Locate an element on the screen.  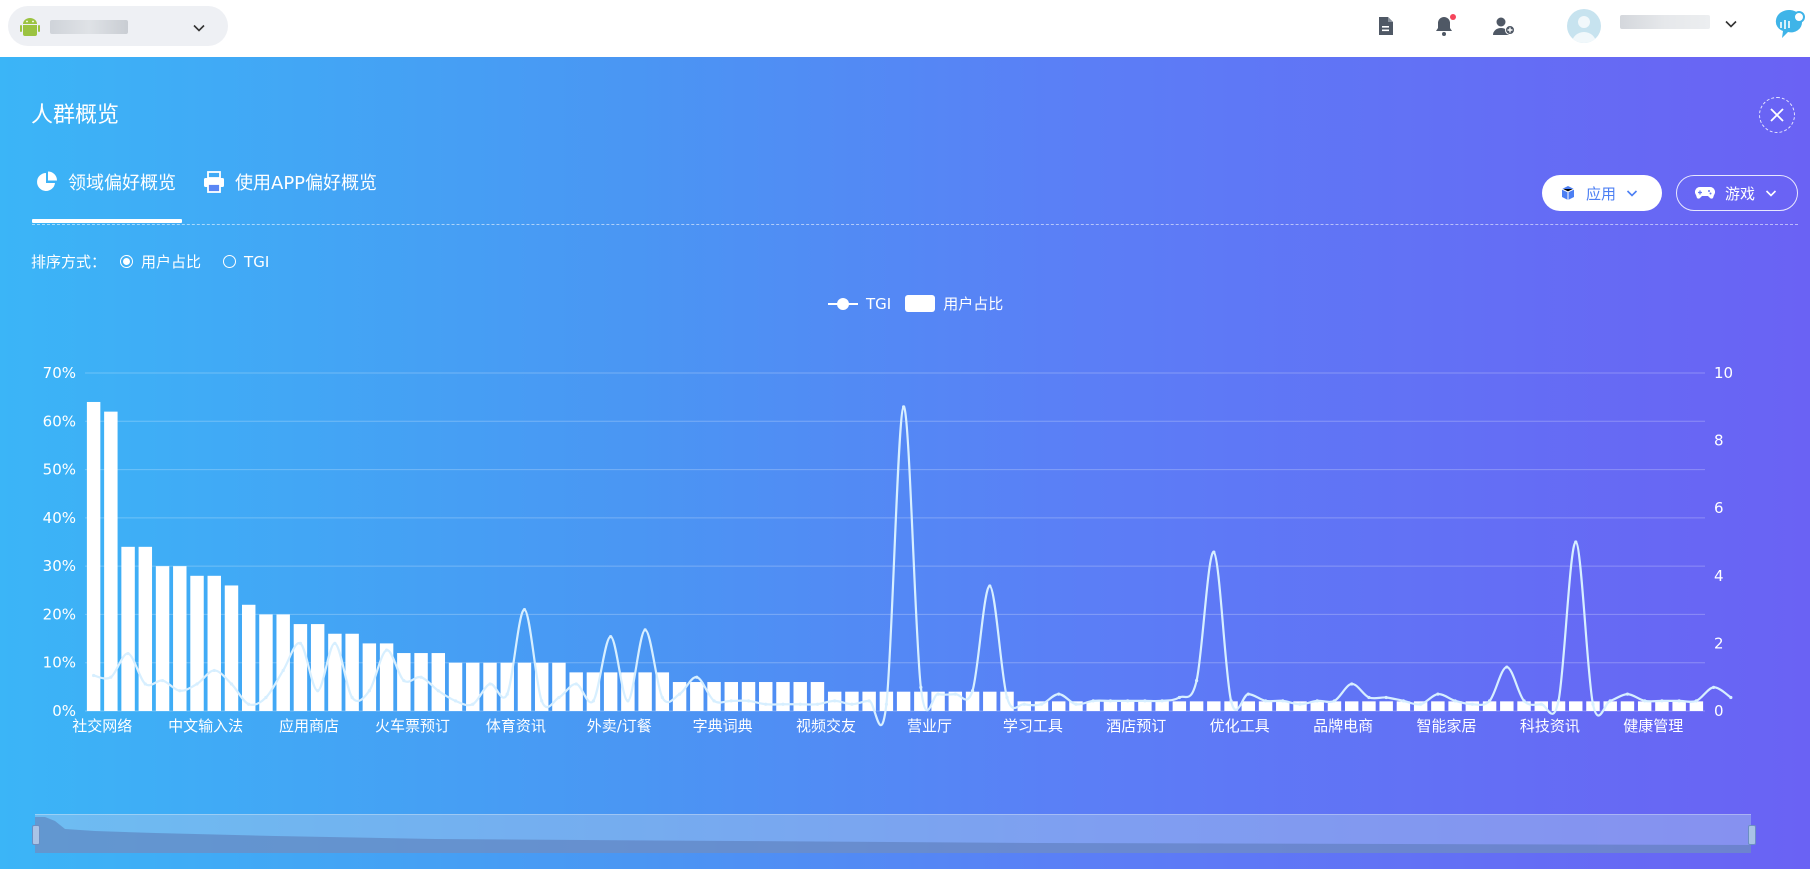
notification-dot is located at coordinates (1453, 17).